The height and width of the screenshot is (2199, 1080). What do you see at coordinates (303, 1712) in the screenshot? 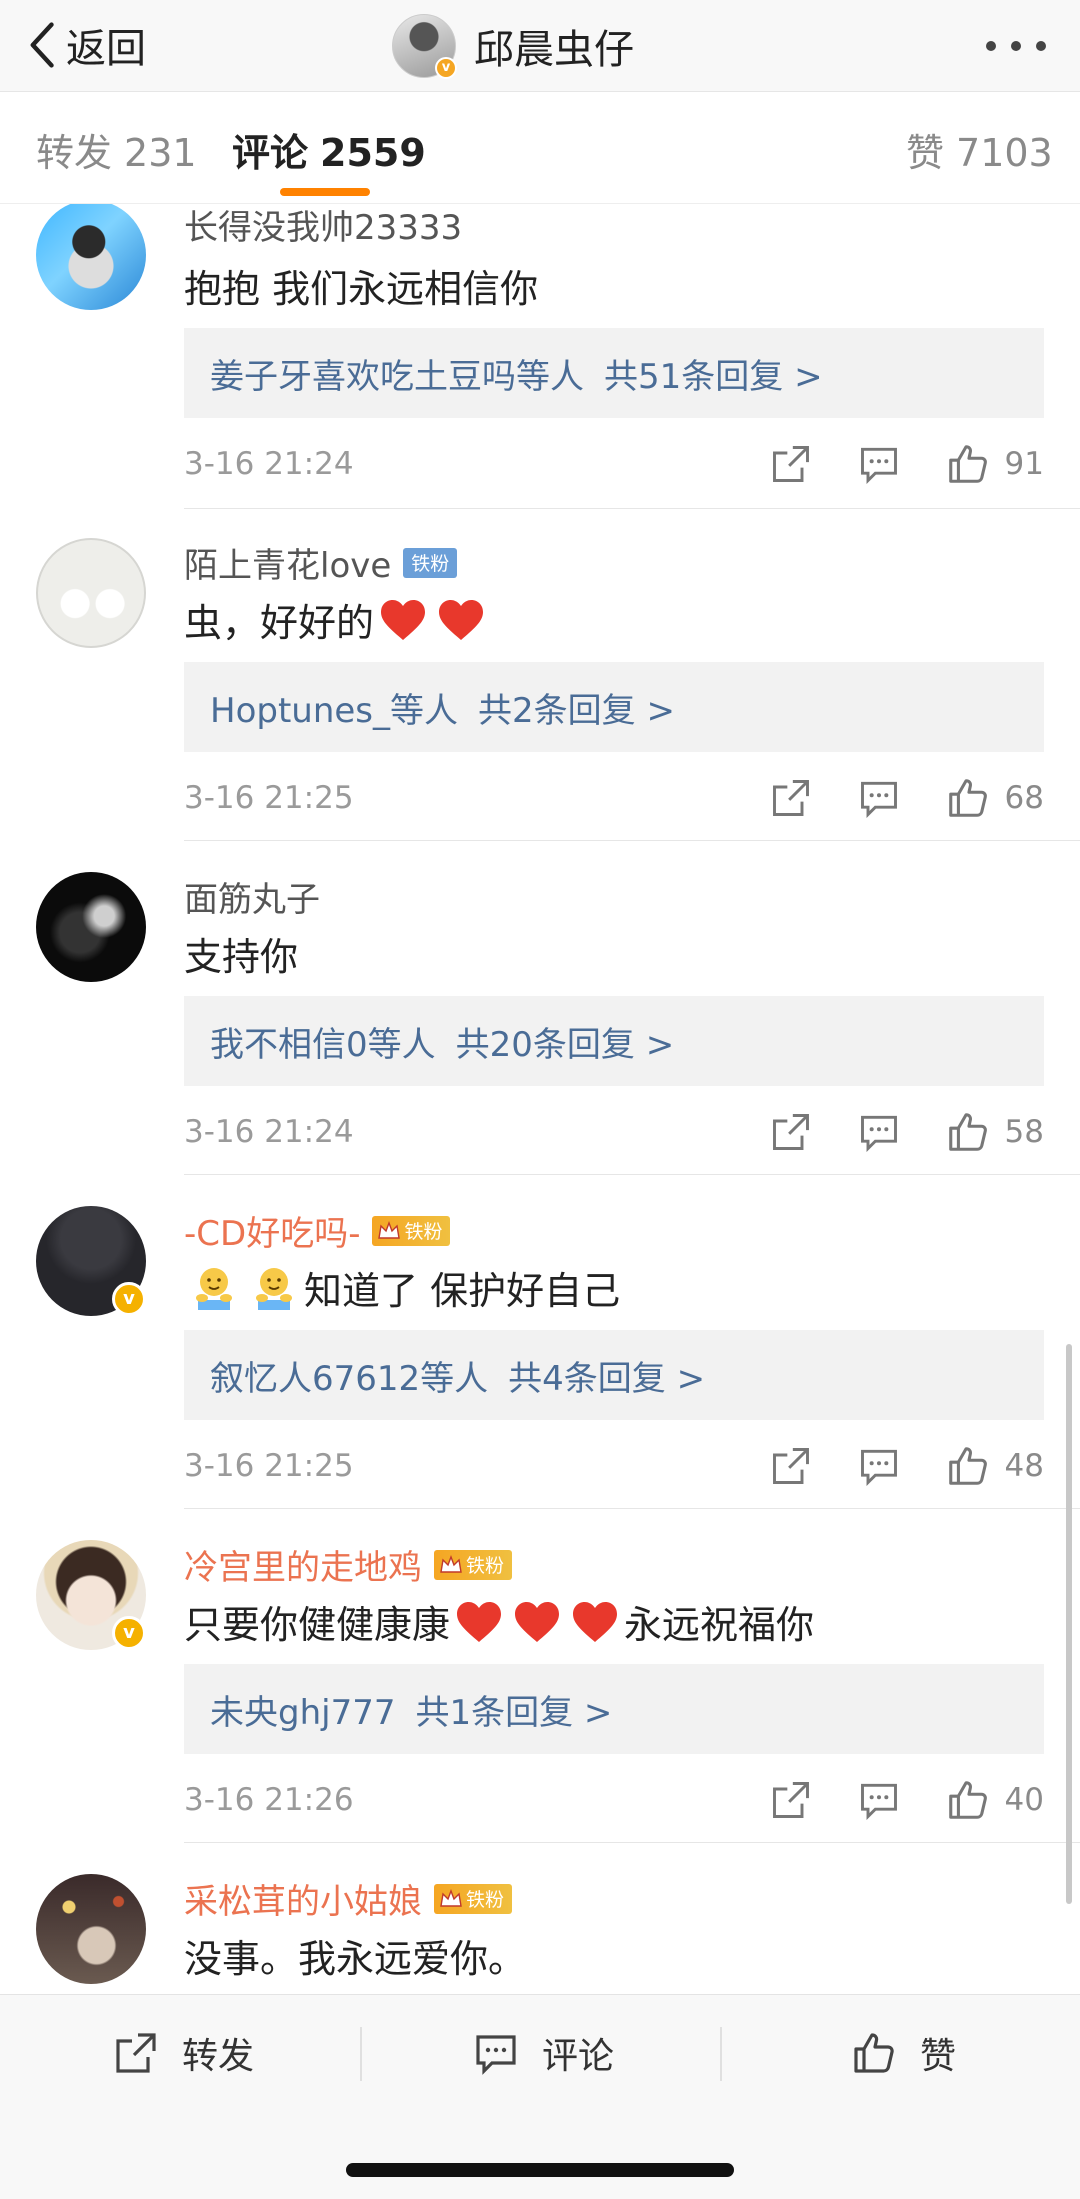
I see `reply-names: 未央ghj777` at bounding box center [303, 1712].